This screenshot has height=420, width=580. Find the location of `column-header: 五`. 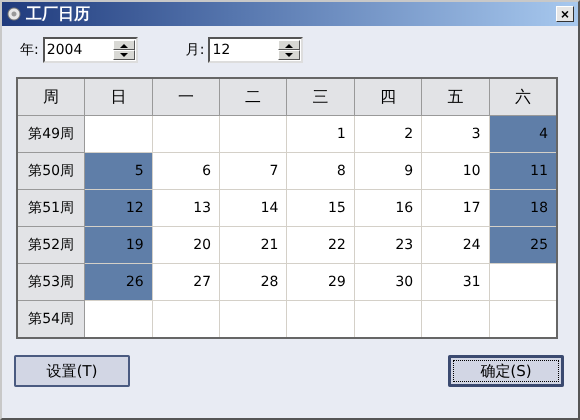

column-header: 五 is located at coordinates (456, 97).